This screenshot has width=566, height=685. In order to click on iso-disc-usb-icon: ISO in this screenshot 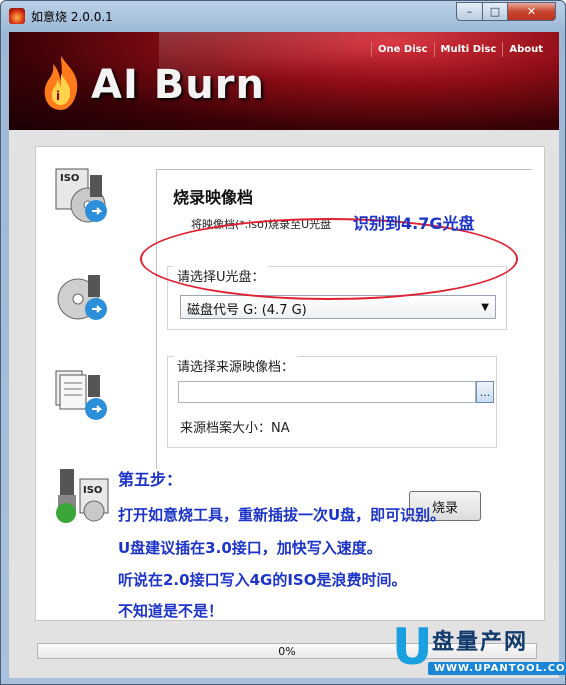, I will do `click(83, 196)`.